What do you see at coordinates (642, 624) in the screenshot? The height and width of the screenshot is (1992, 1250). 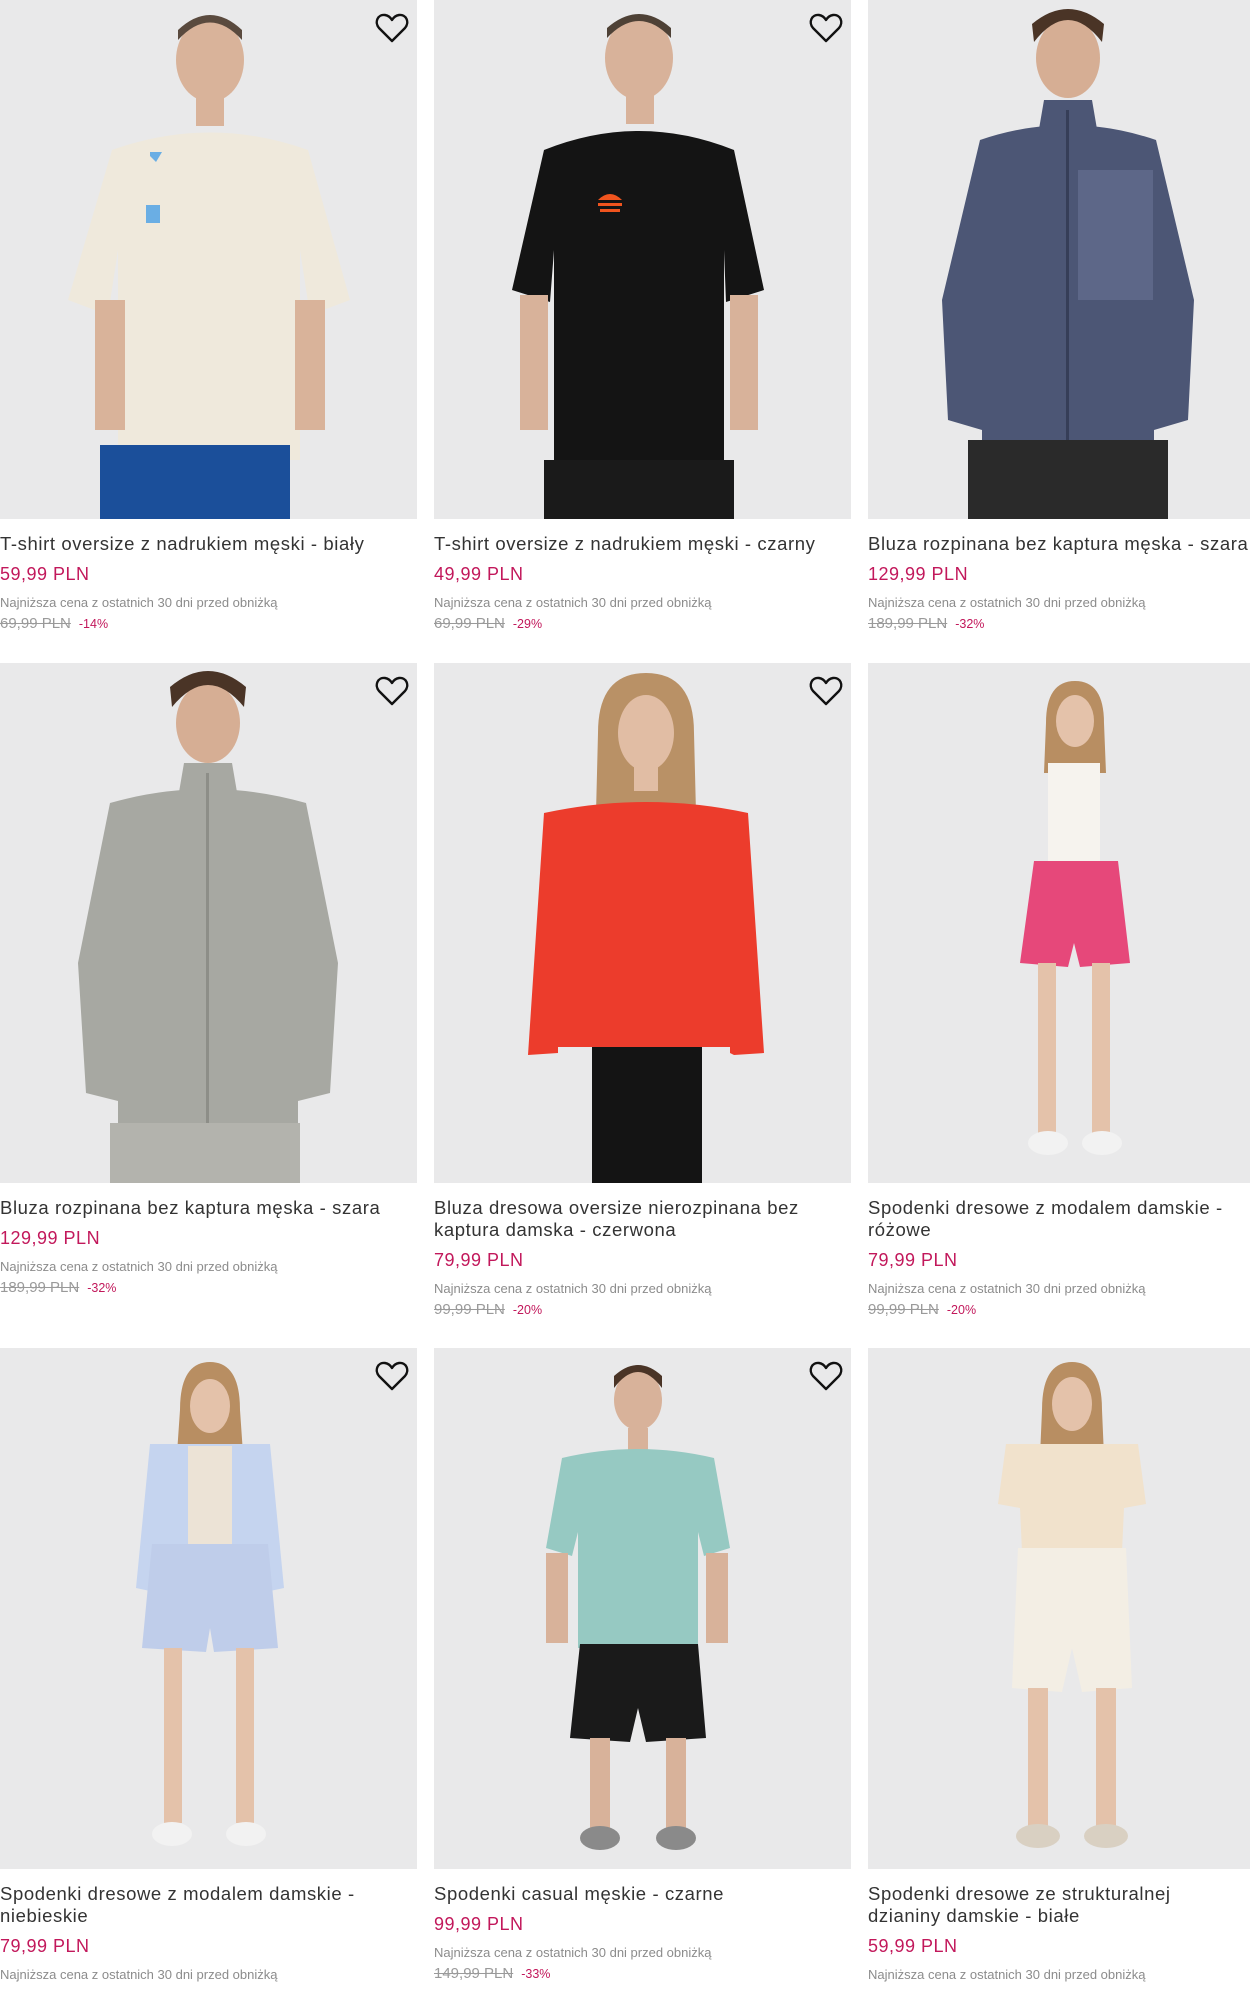 I see `previous-price-row: 69,99 PLN -29%` at bounding box center [642, 624].